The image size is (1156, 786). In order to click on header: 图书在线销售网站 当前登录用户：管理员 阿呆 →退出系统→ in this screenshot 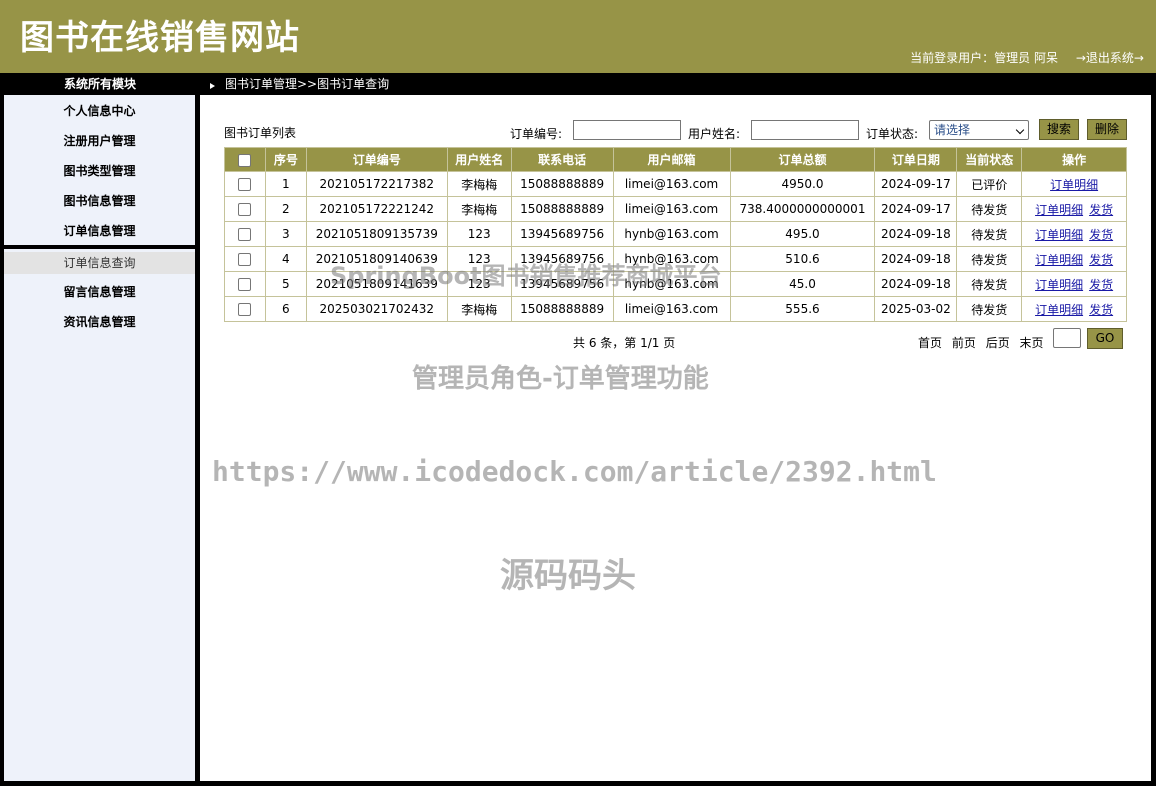, I will do `click(578, 36)`.